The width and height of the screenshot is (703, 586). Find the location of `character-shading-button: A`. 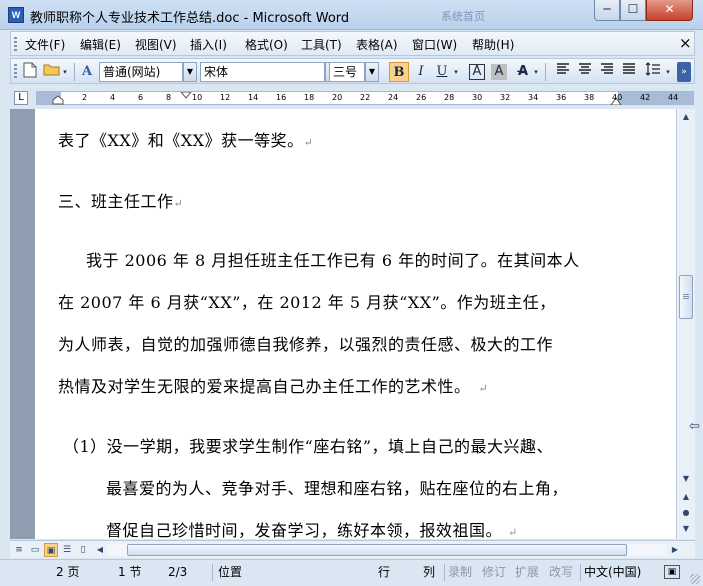

character-shading-button: A is located at coordinates (499, 72).